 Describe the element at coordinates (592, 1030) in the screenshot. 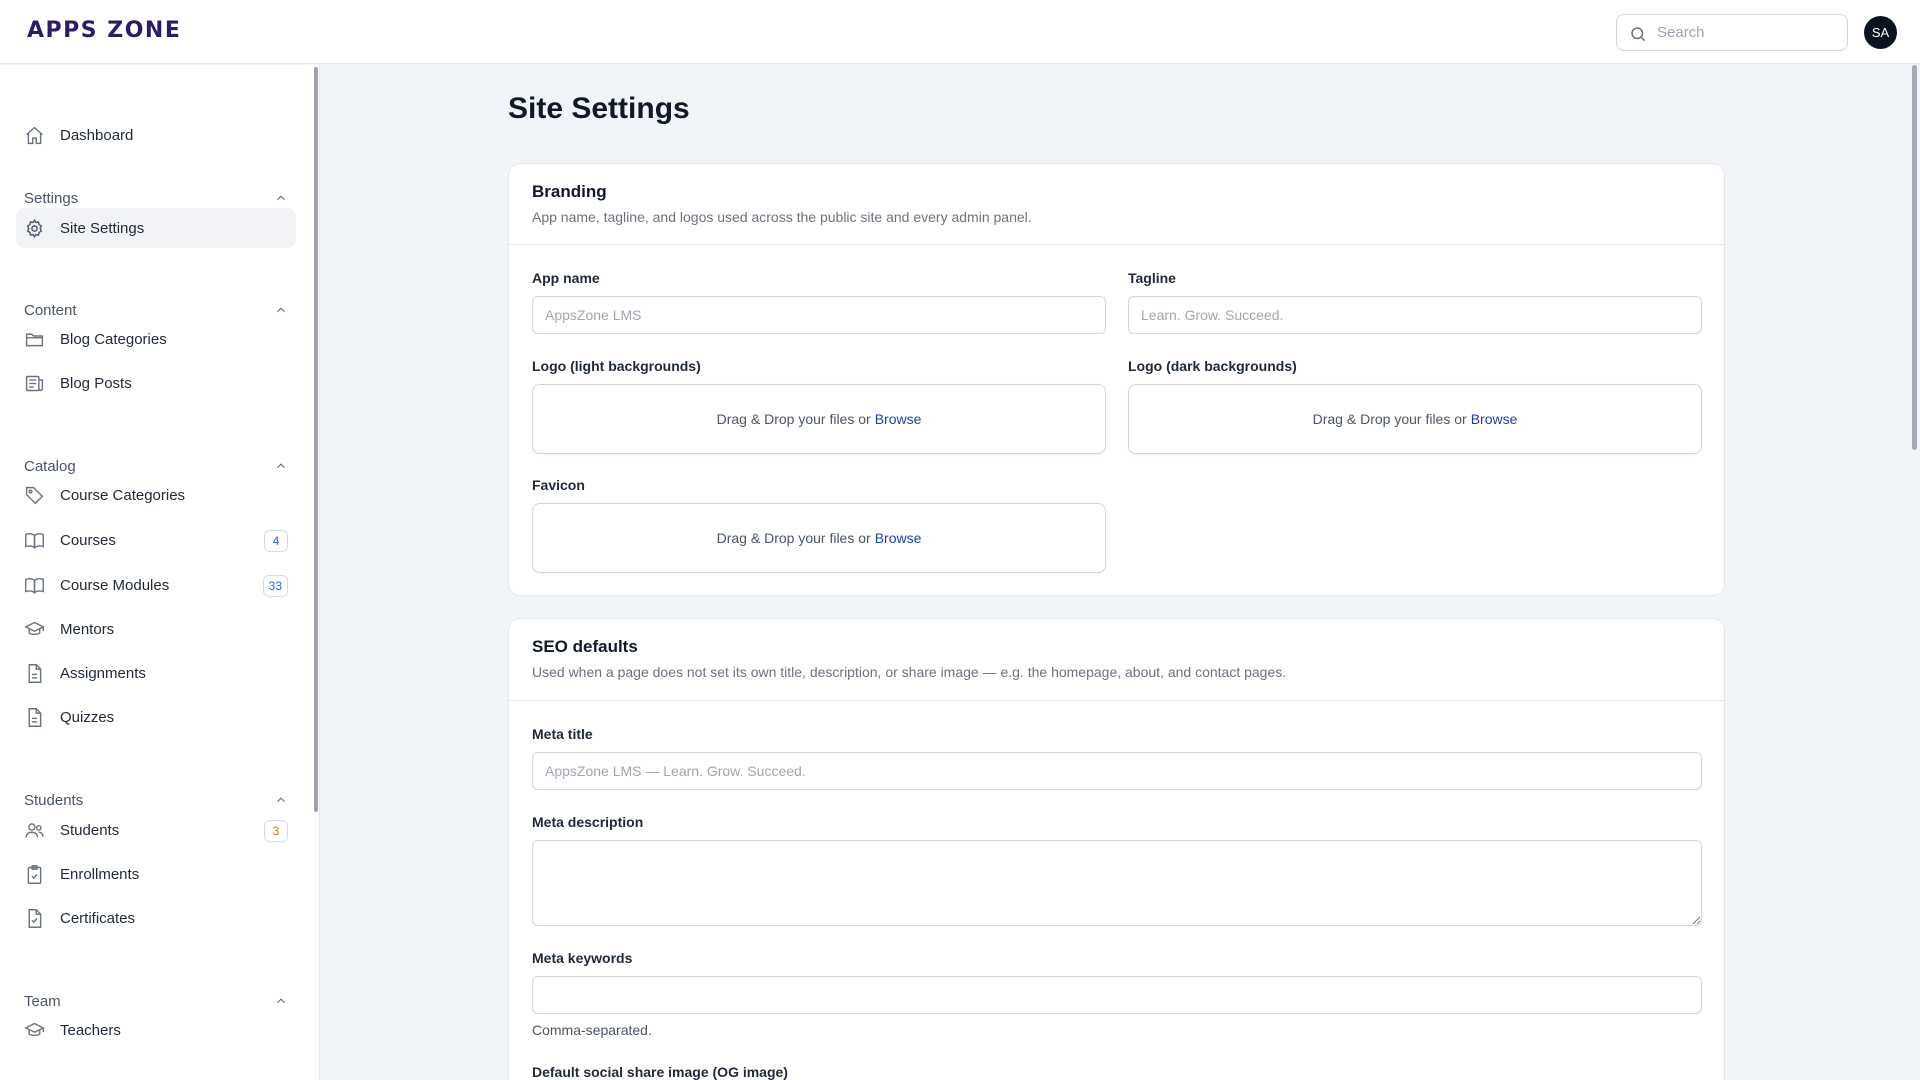

I see `meta-keywords-help: Comma-separated.` at that location.